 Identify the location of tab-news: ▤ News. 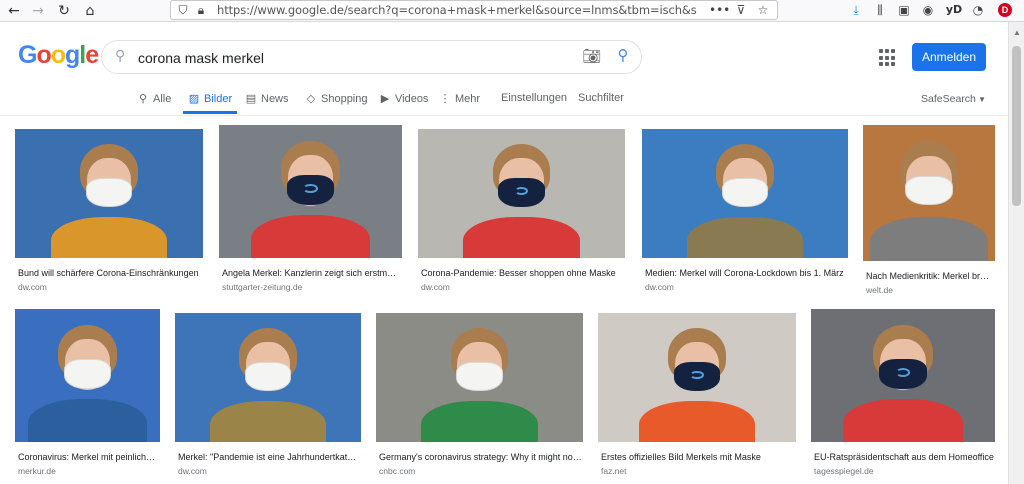
(266, 103).